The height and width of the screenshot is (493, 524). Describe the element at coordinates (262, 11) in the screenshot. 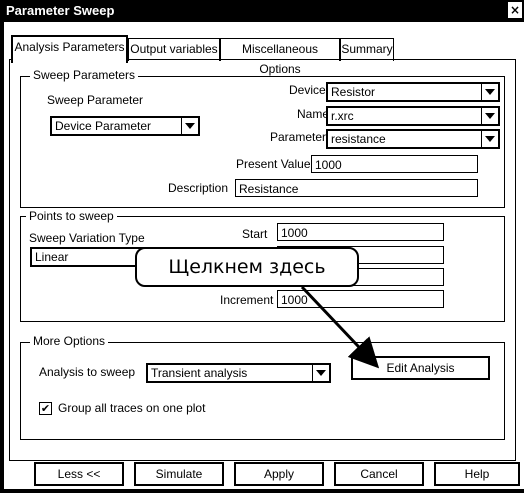

I see `title-bar: Parameter Sweep ×` at that location.